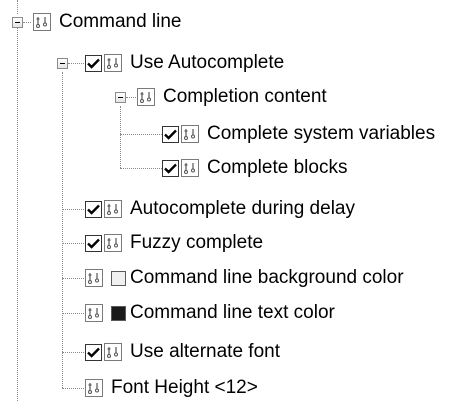 The width and height of the screenshot is (475, 401). I want to click on tree-item-use-alternate-font: Use alternate font, so click(182, 352).